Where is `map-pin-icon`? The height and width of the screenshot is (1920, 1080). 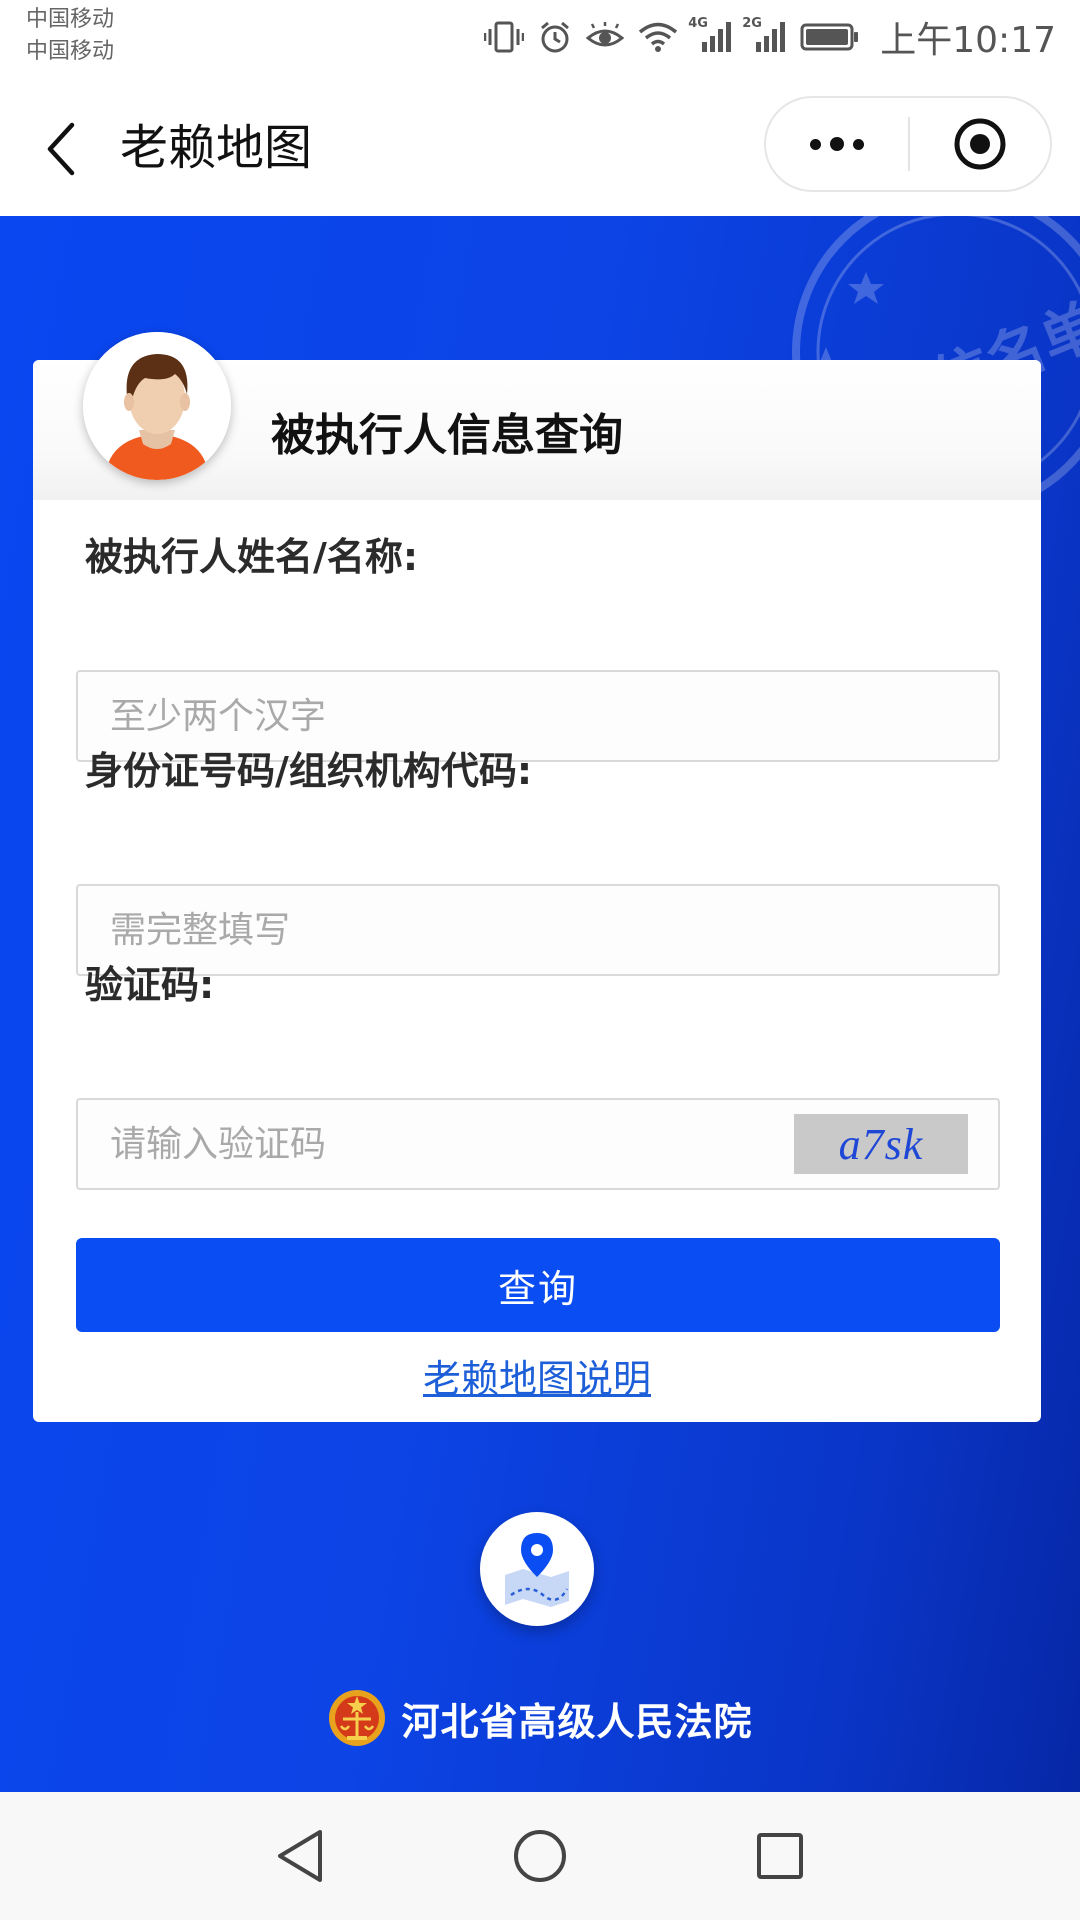 map-pin-icon is located at coordinates (537, 1570).